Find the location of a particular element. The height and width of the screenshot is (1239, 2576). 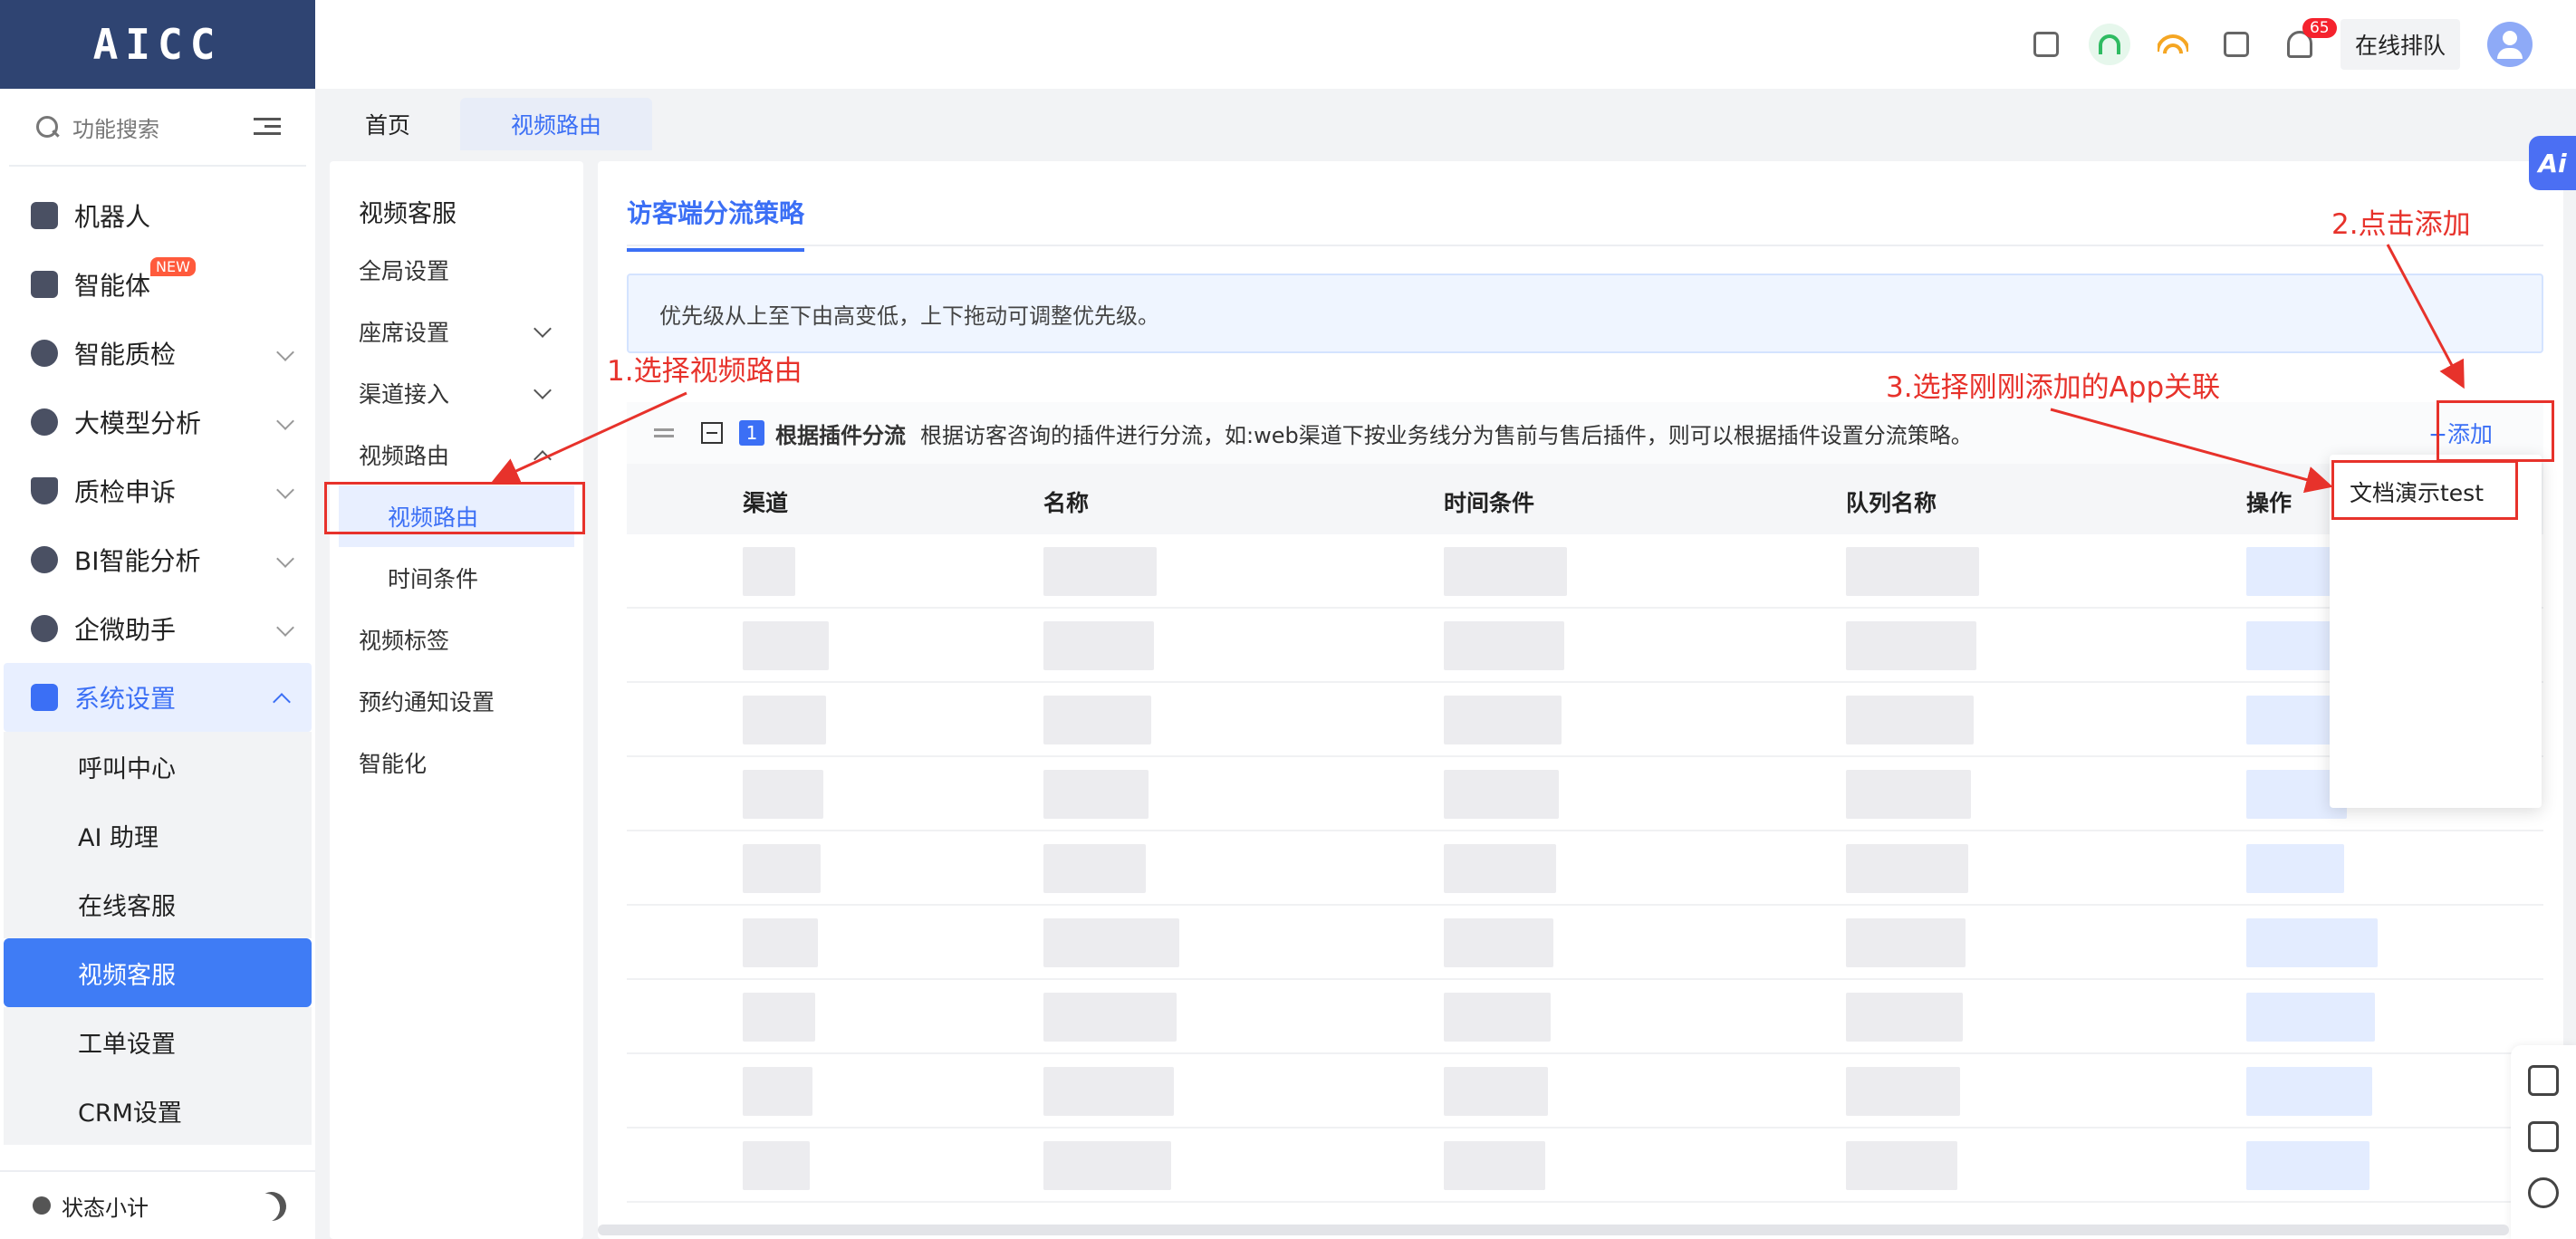

collapse-menu-icon is located at coordinates (267, 127).